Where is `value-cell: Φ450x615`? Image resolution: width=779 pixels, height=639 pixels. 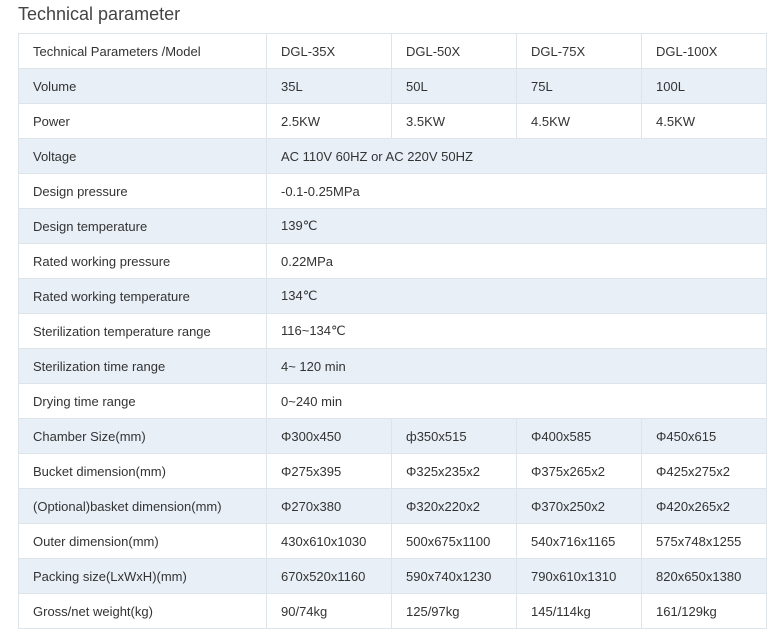 value-cell: Φ450x615 is located at coordinates (704, 436).